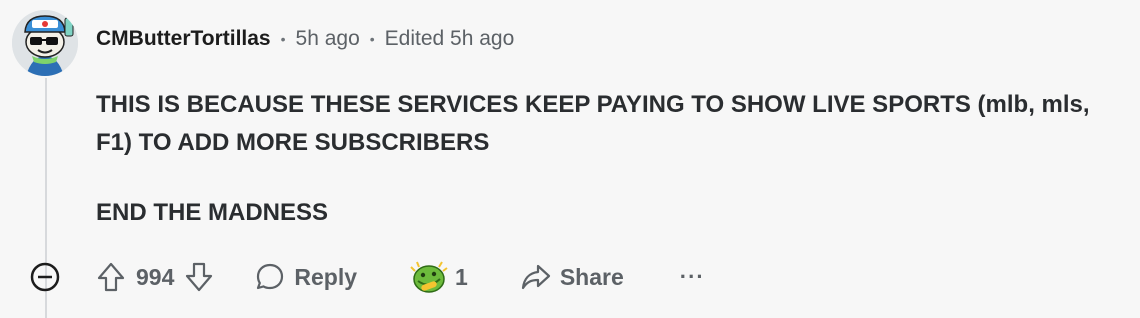 The width and height of the screenshot is (1140, 318). I want to click on speech-bubble-icon, so click(270, 277).